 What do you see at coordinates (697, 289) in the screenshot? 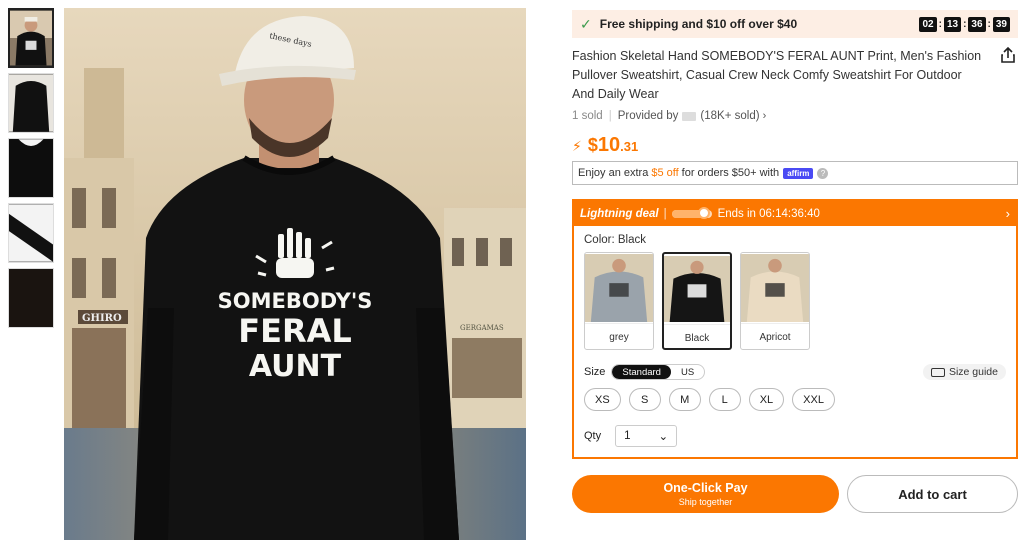
I see `black-swatch-image` at bounding box center [697, 289].